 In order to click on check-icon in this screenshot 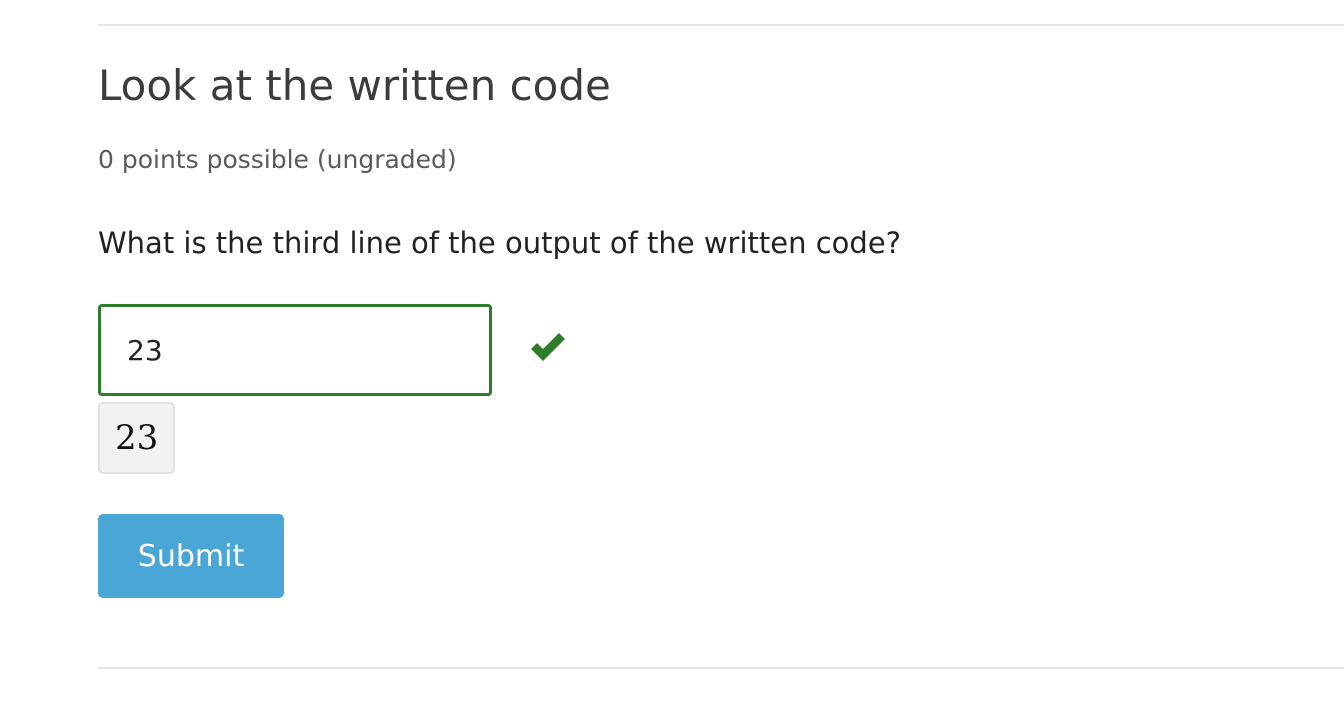, I will do `click(548, 347)`.